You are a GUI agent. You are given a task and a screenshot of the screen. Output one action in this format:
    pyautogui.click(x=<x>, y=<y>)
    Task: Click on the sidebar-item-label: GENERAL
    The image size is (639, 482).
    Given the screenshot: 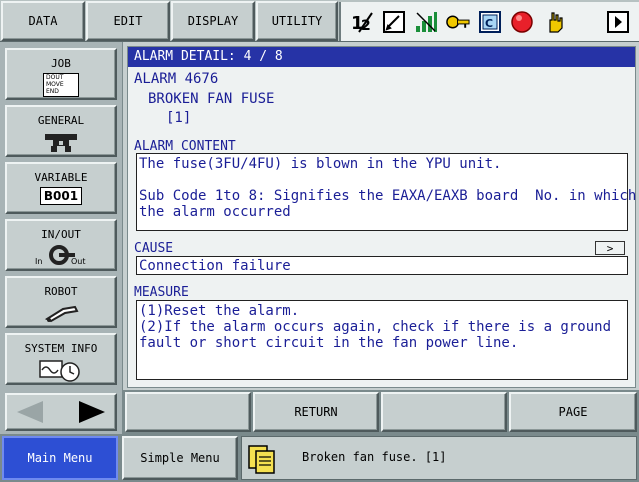 What is the action you would take?
    pyautogui.click(x=61, y=120)
    